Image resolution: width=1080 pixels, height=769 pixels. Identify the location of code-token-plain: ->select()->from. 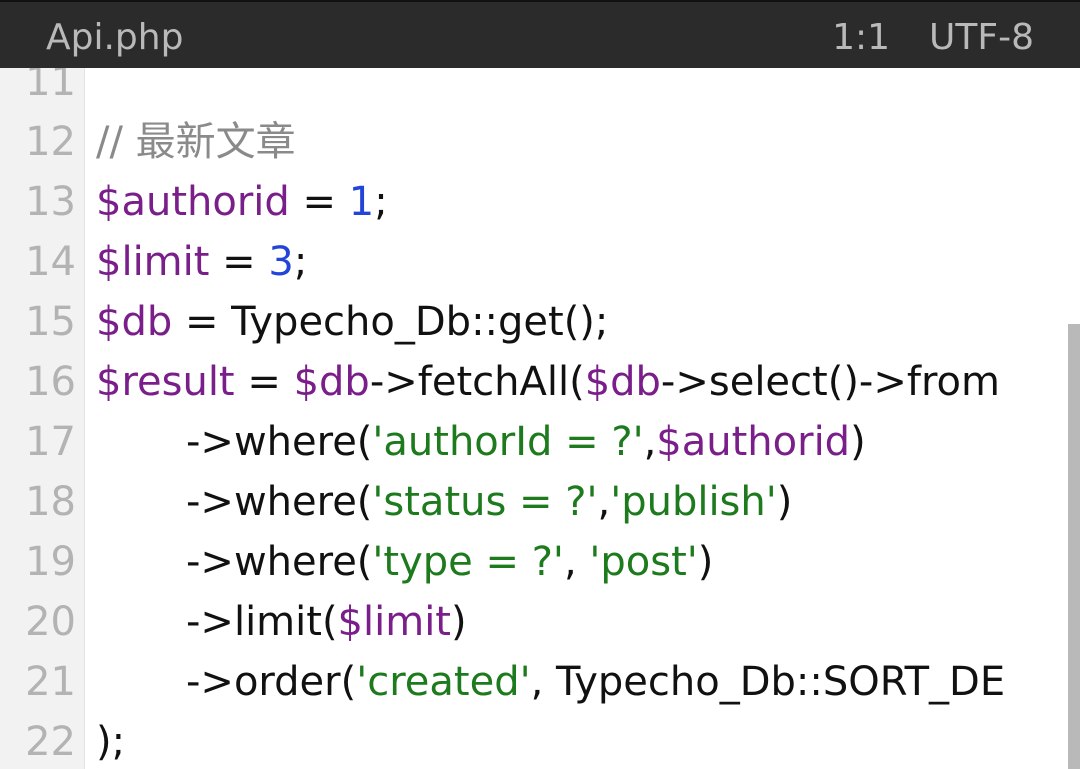
(830, 382).